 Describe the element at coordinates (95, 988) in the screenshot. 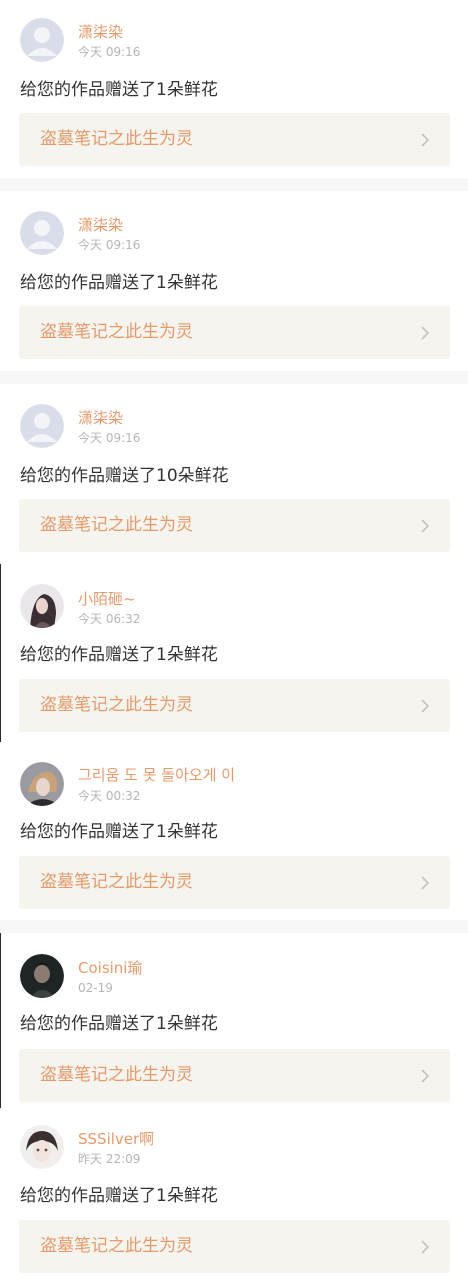

I see `timestamp: 02-19` at that location.